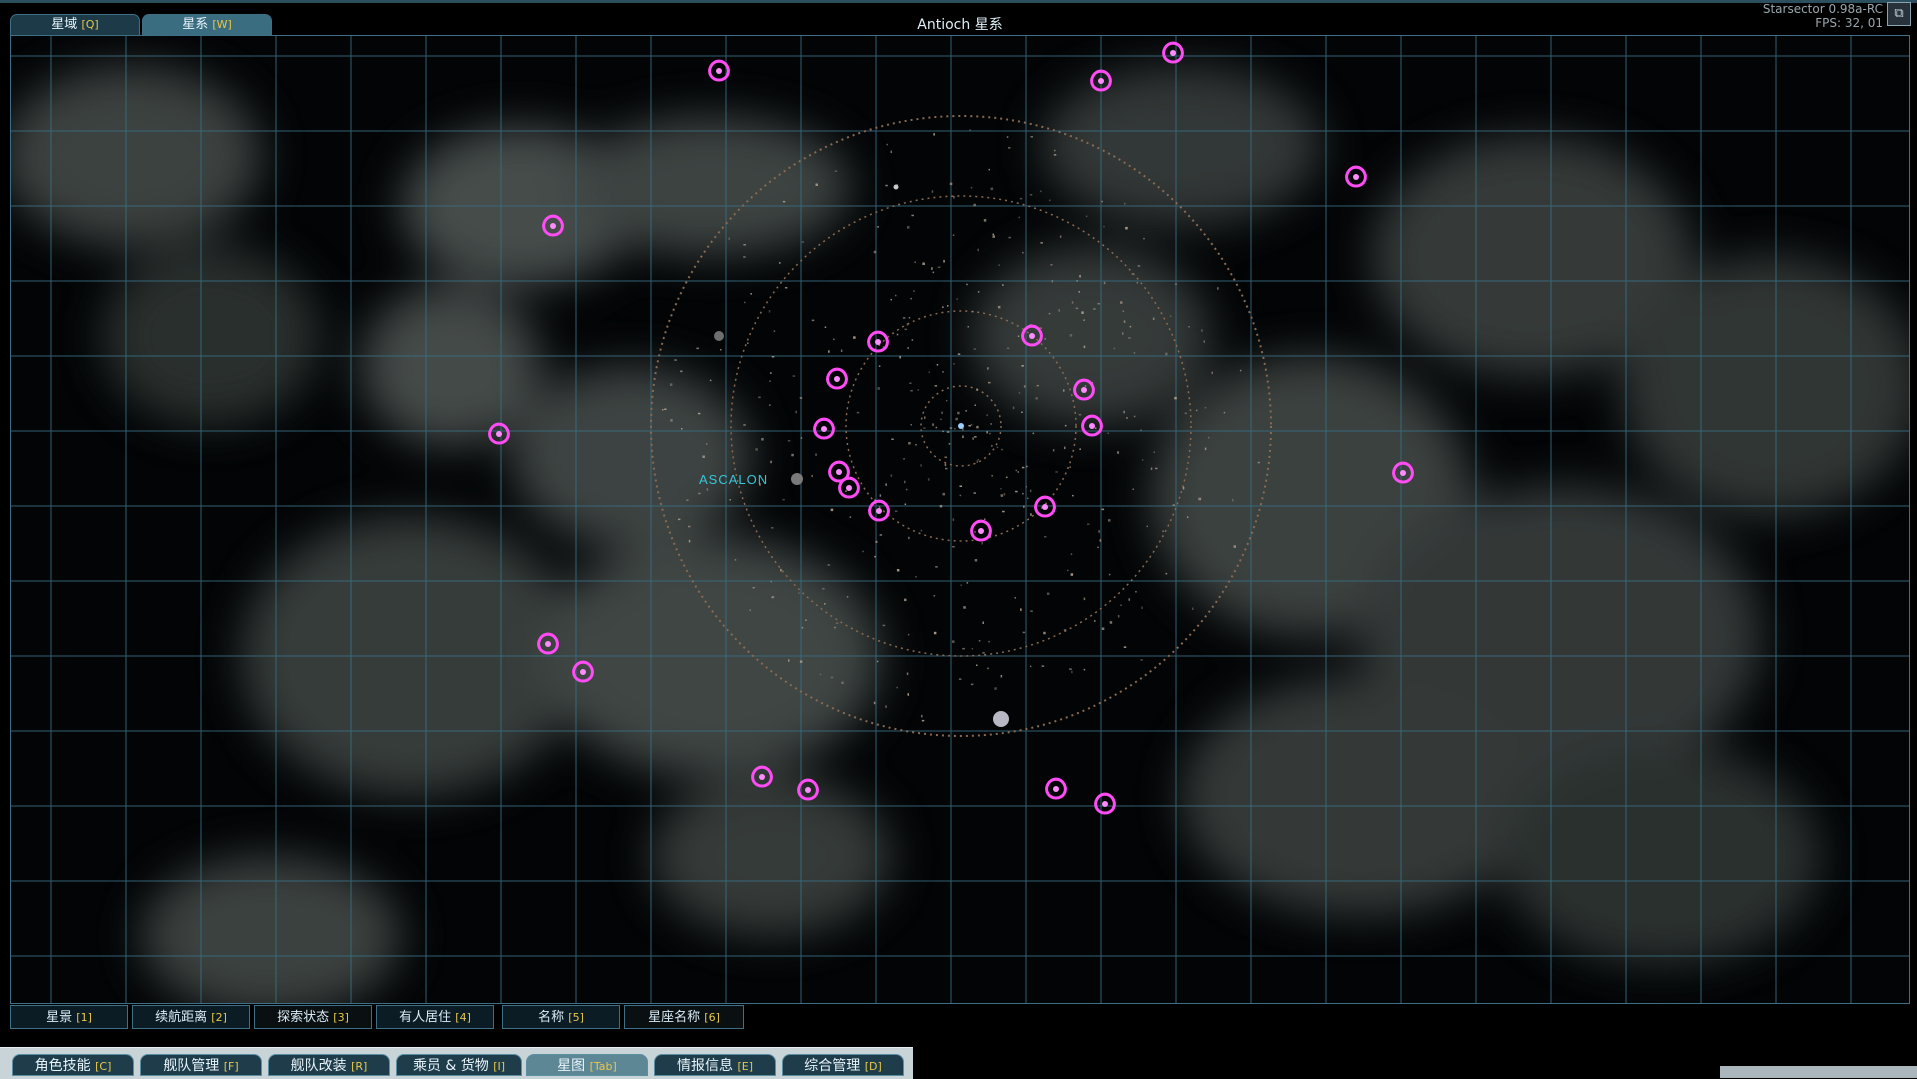  Describe the element at coordinates (207, 24) in the screenshot. I see `tab-system: 星系 [W]` at that location.